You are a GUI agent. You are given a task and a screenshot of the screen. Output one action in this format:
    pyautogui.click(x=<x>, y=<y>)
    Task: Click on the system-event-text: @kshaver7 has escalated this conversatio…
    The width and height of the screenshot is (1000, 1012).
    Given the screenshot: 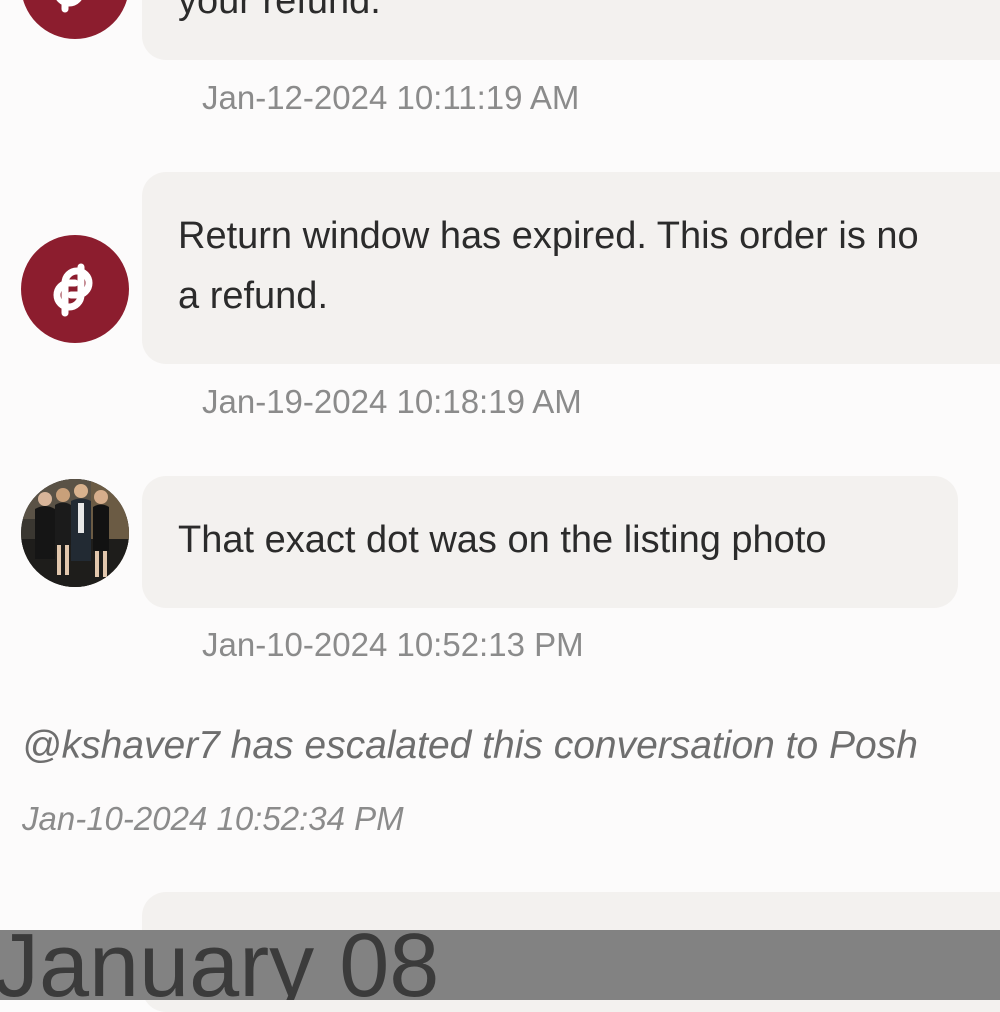 What is the action you would take?
    pyautogui.click(x=470, y=745)
    